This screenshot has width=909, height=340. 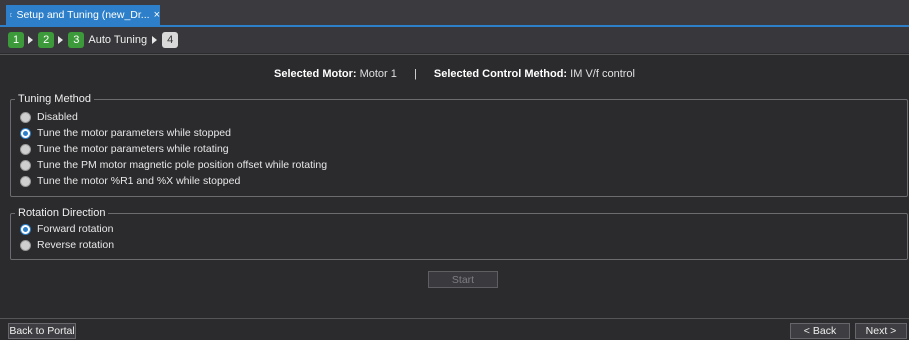 What do you see at coordinates (16, 40) in the screenshot?
I see `step-1: 1` at bounding box center [16, 40].